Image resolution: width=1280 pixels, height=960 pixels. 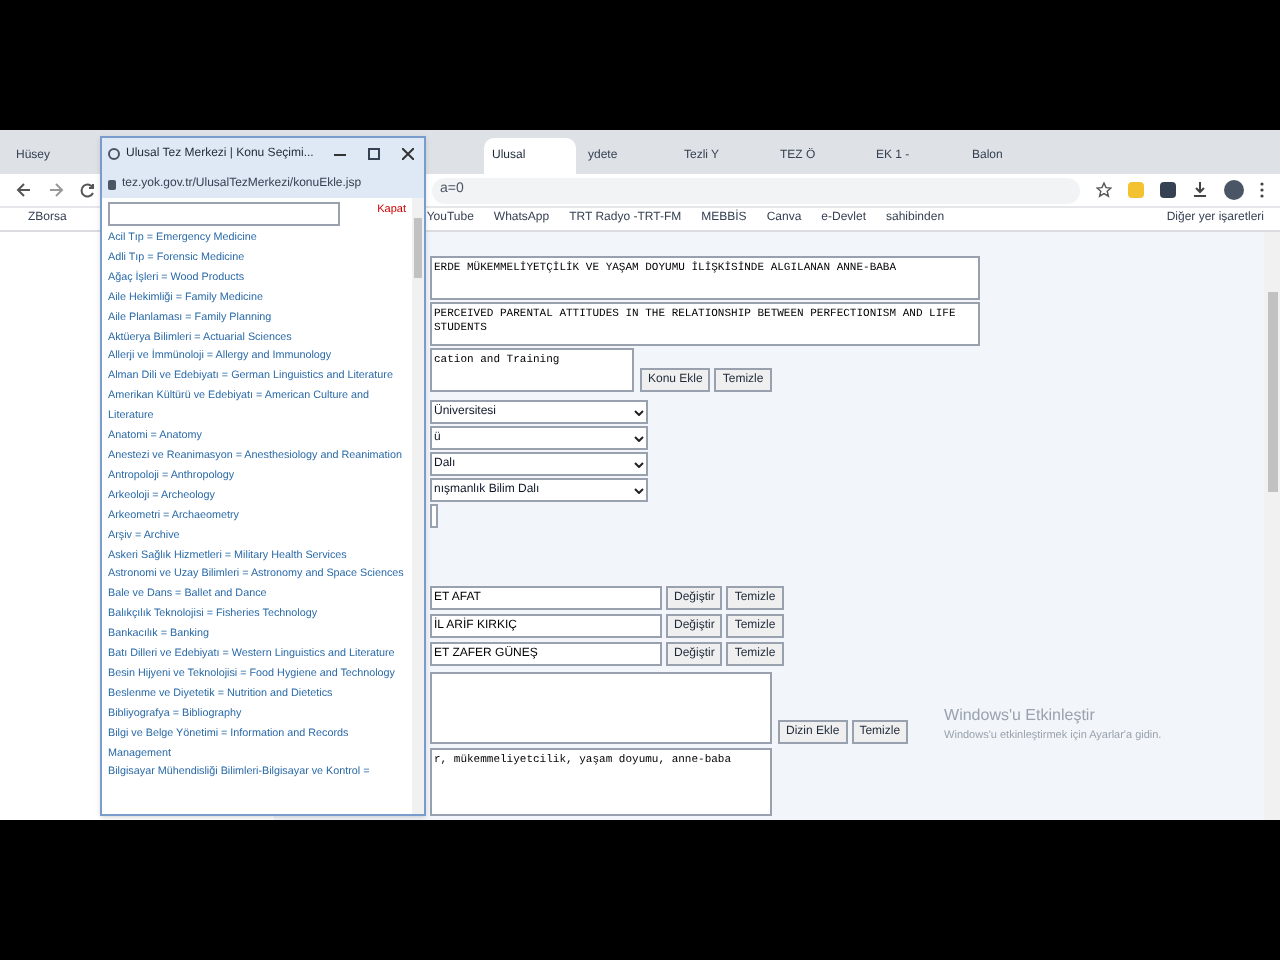 What do you see at coordinates (112, 184) in the screenshot?
I see `lock-icon` at bounding box center [112, 184].